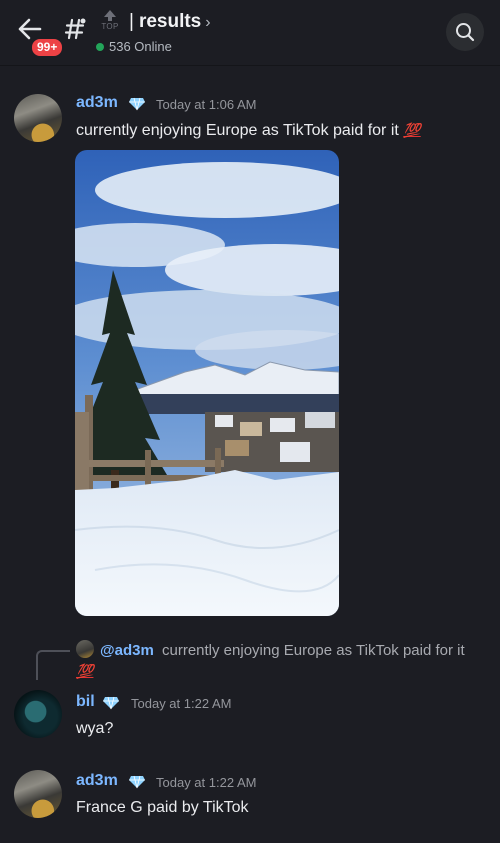 This screenshot has width=500, height=843. I want to click on channel-name: results, so click(170, 21).